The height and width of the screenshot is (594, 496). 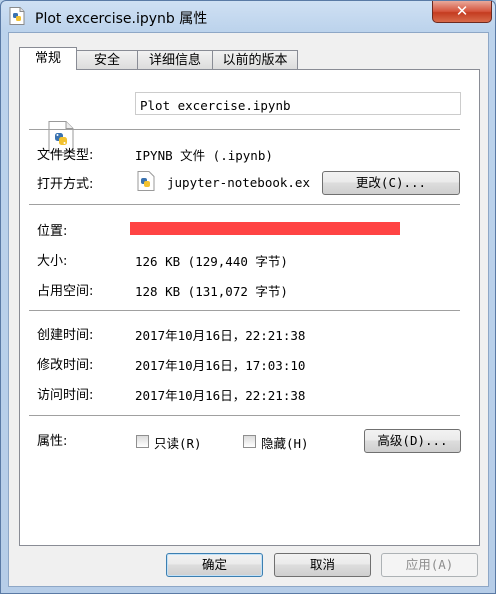 I want to click on close-icon: ✕, so click(x=462, y=11).